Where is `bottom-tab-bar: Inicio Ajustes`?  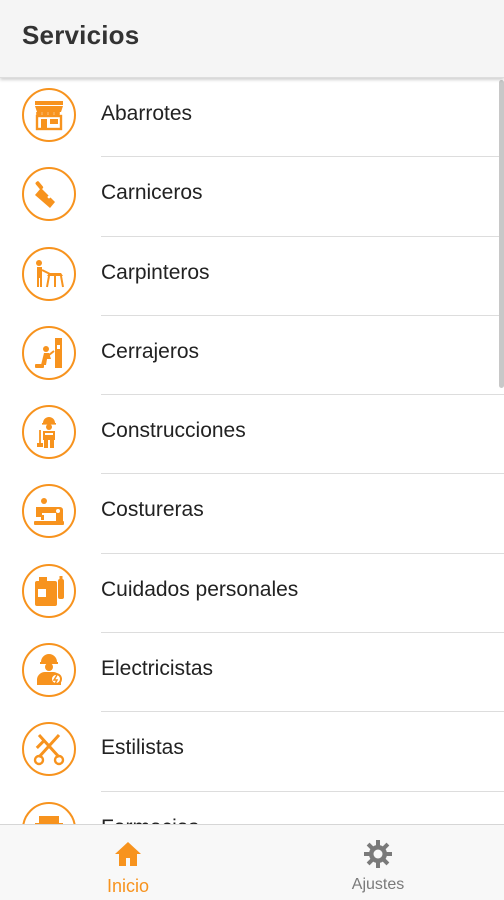
bottom-tab-bar: Inicio Ajustes is located at coordinates (252, 862).